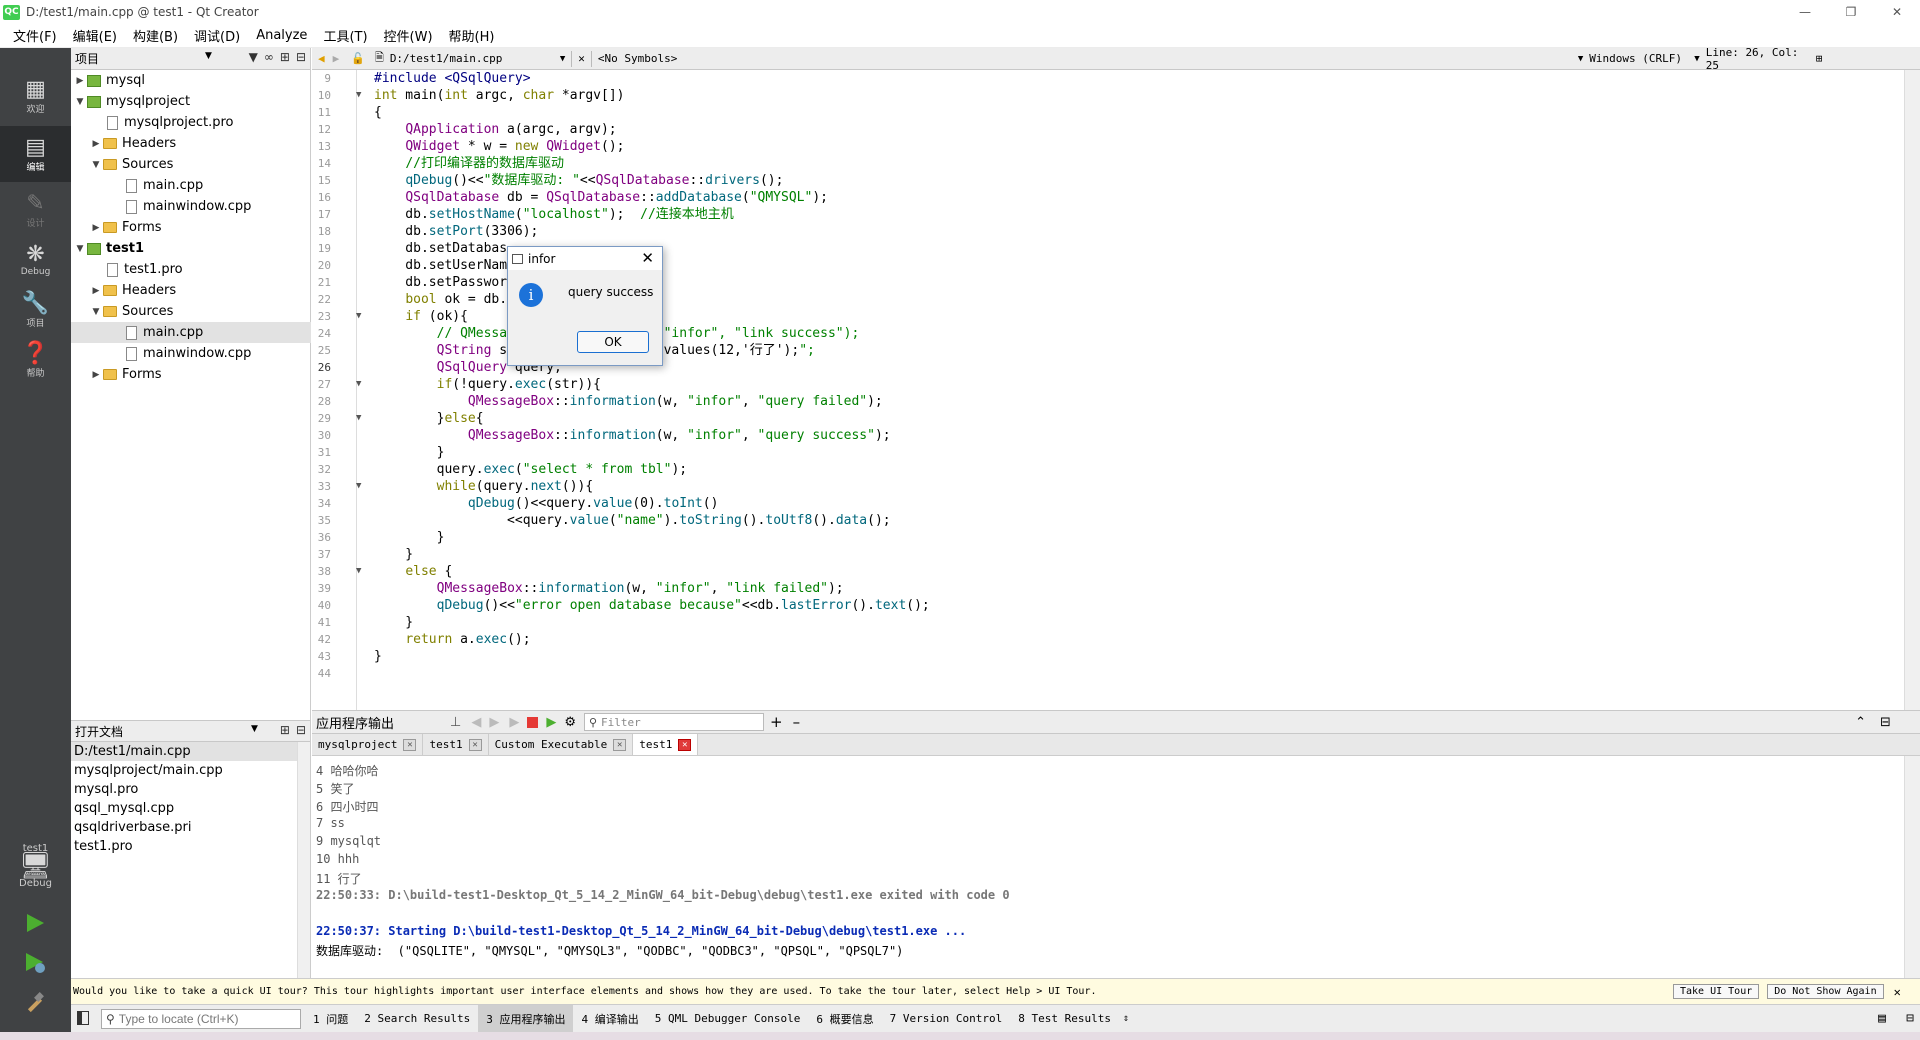 This screenshot has width=1920, height=1040. Describe the element at coordinates (191, 80) in the screenshot. I see `tree-item-mysql: ▶ mysql` at that location.